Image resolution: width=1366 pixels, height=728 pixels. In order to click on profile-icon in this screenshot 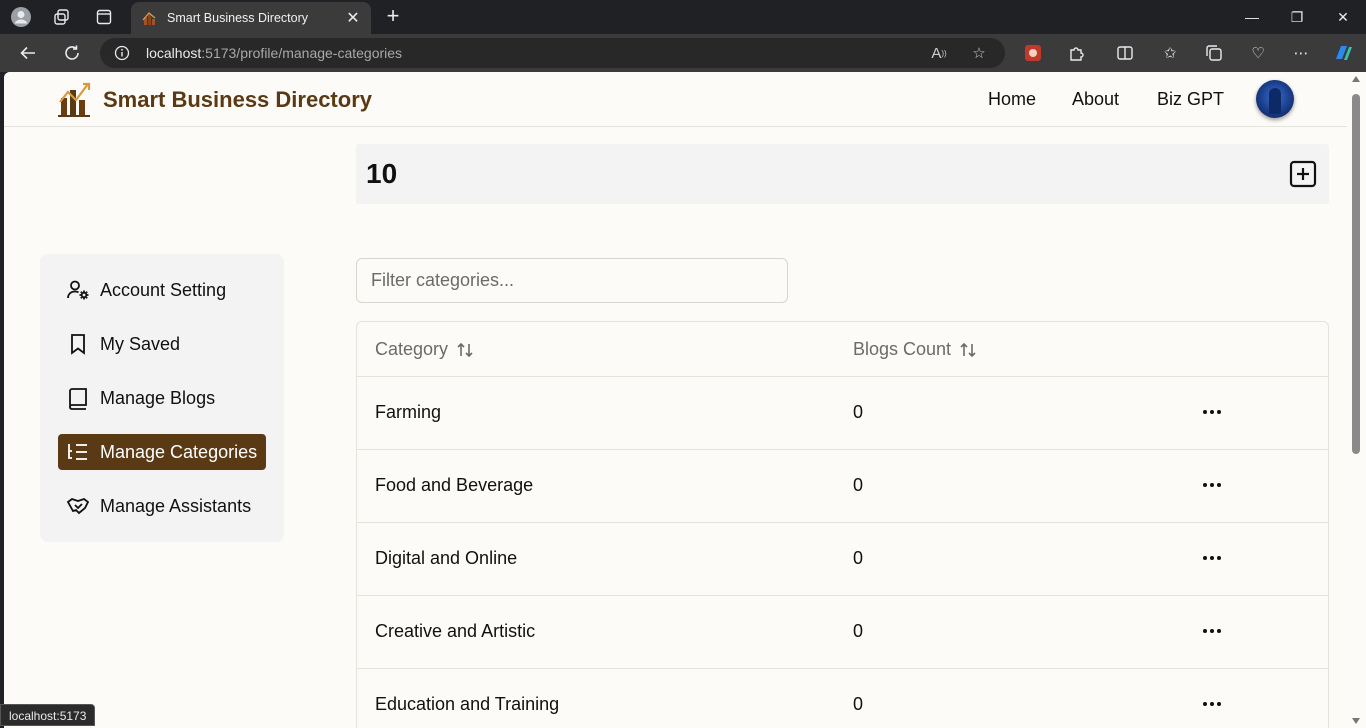, I will do `click(21, 17)`.